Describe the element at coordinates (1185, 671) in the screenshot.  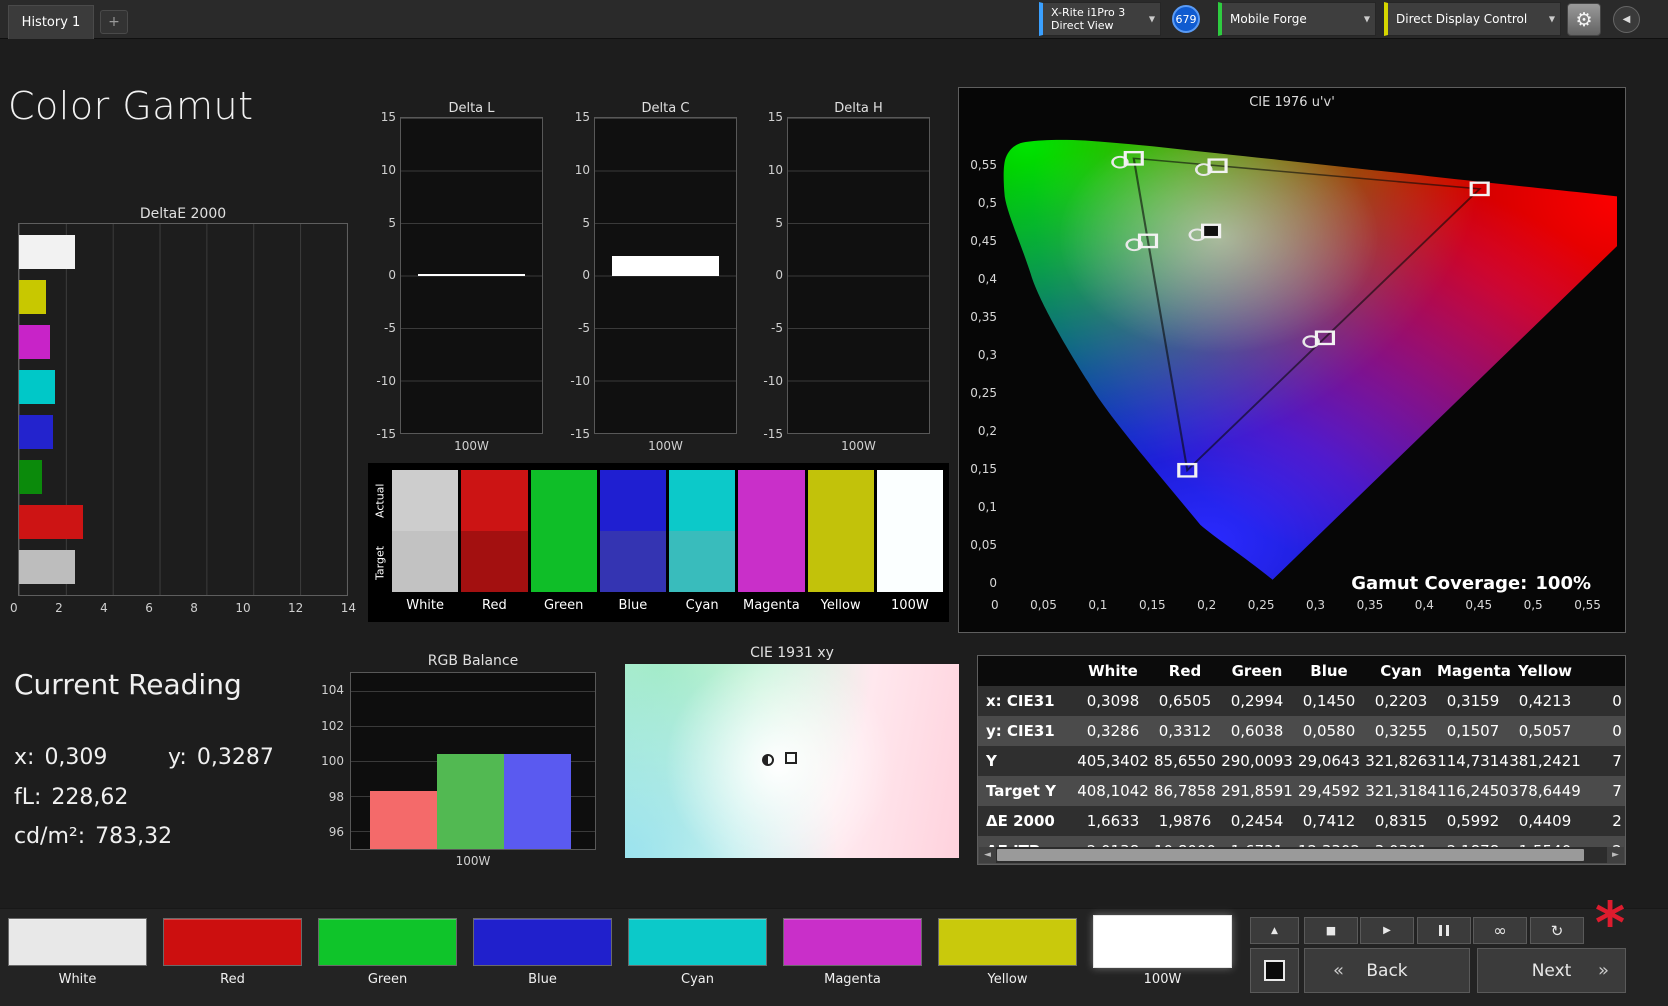
I see `tcol: Red` at that location.